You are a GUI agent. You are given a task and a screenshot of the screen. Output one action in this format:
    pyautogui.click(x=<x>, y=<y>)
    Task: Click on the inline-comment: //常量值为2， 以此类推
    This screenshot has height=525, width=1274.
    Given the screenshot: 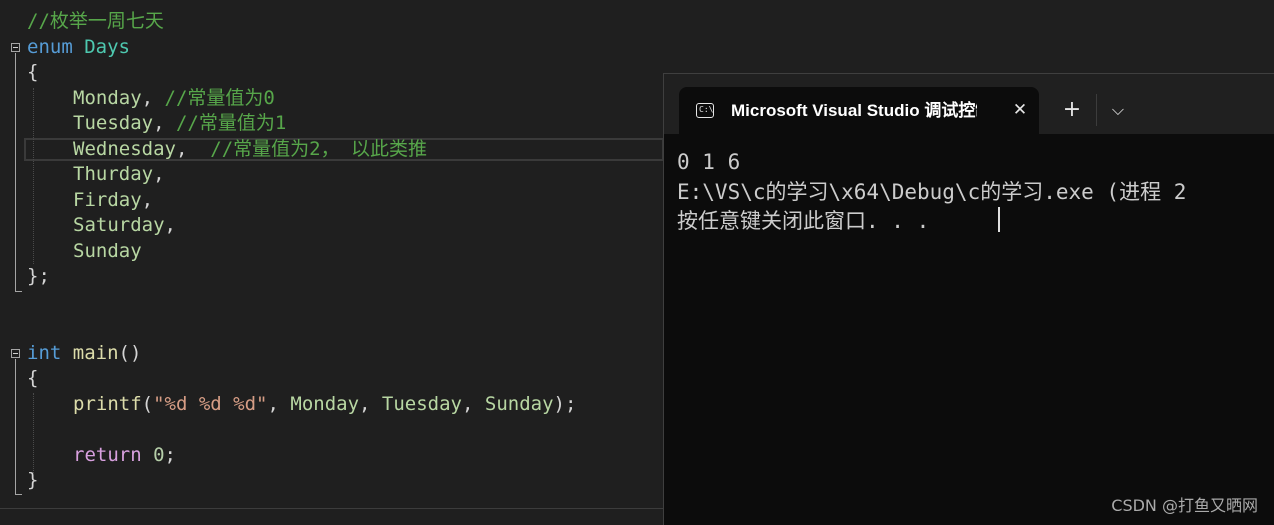 What is the action you would take?
    pyautogui.click(x=319, y=149)
    